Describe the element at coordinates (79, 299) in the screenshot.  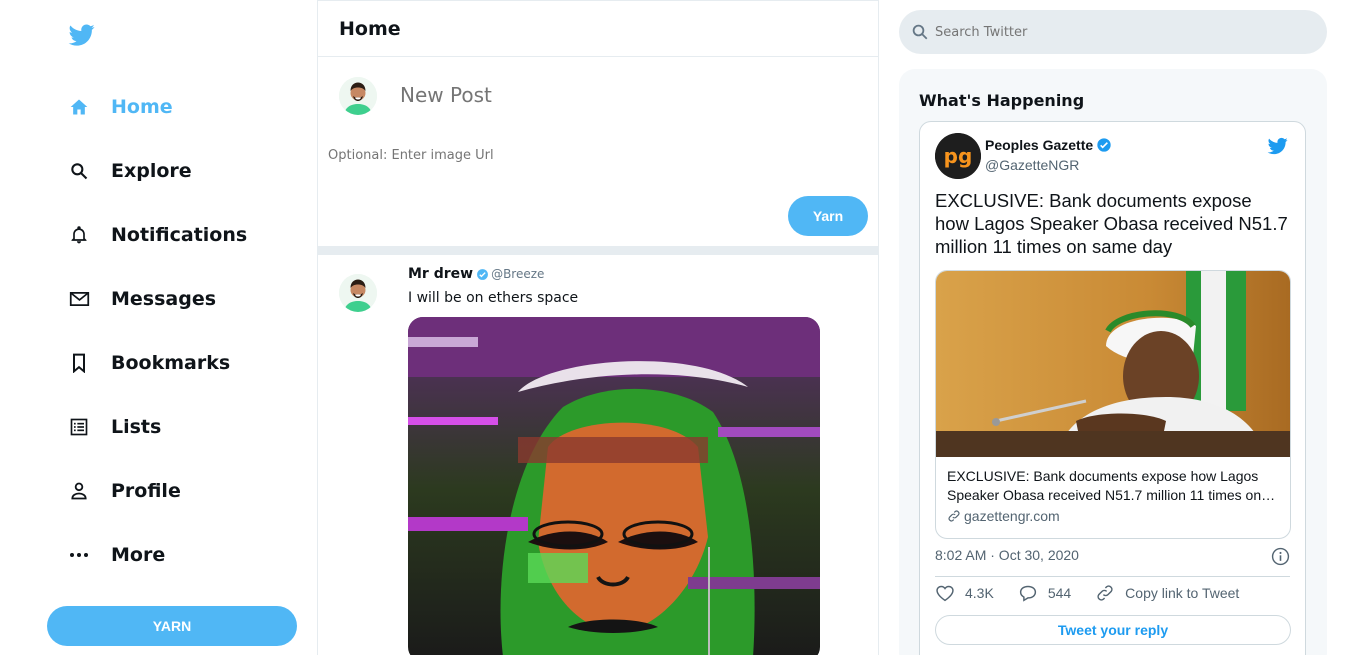
I see `mail-icon` at that location.